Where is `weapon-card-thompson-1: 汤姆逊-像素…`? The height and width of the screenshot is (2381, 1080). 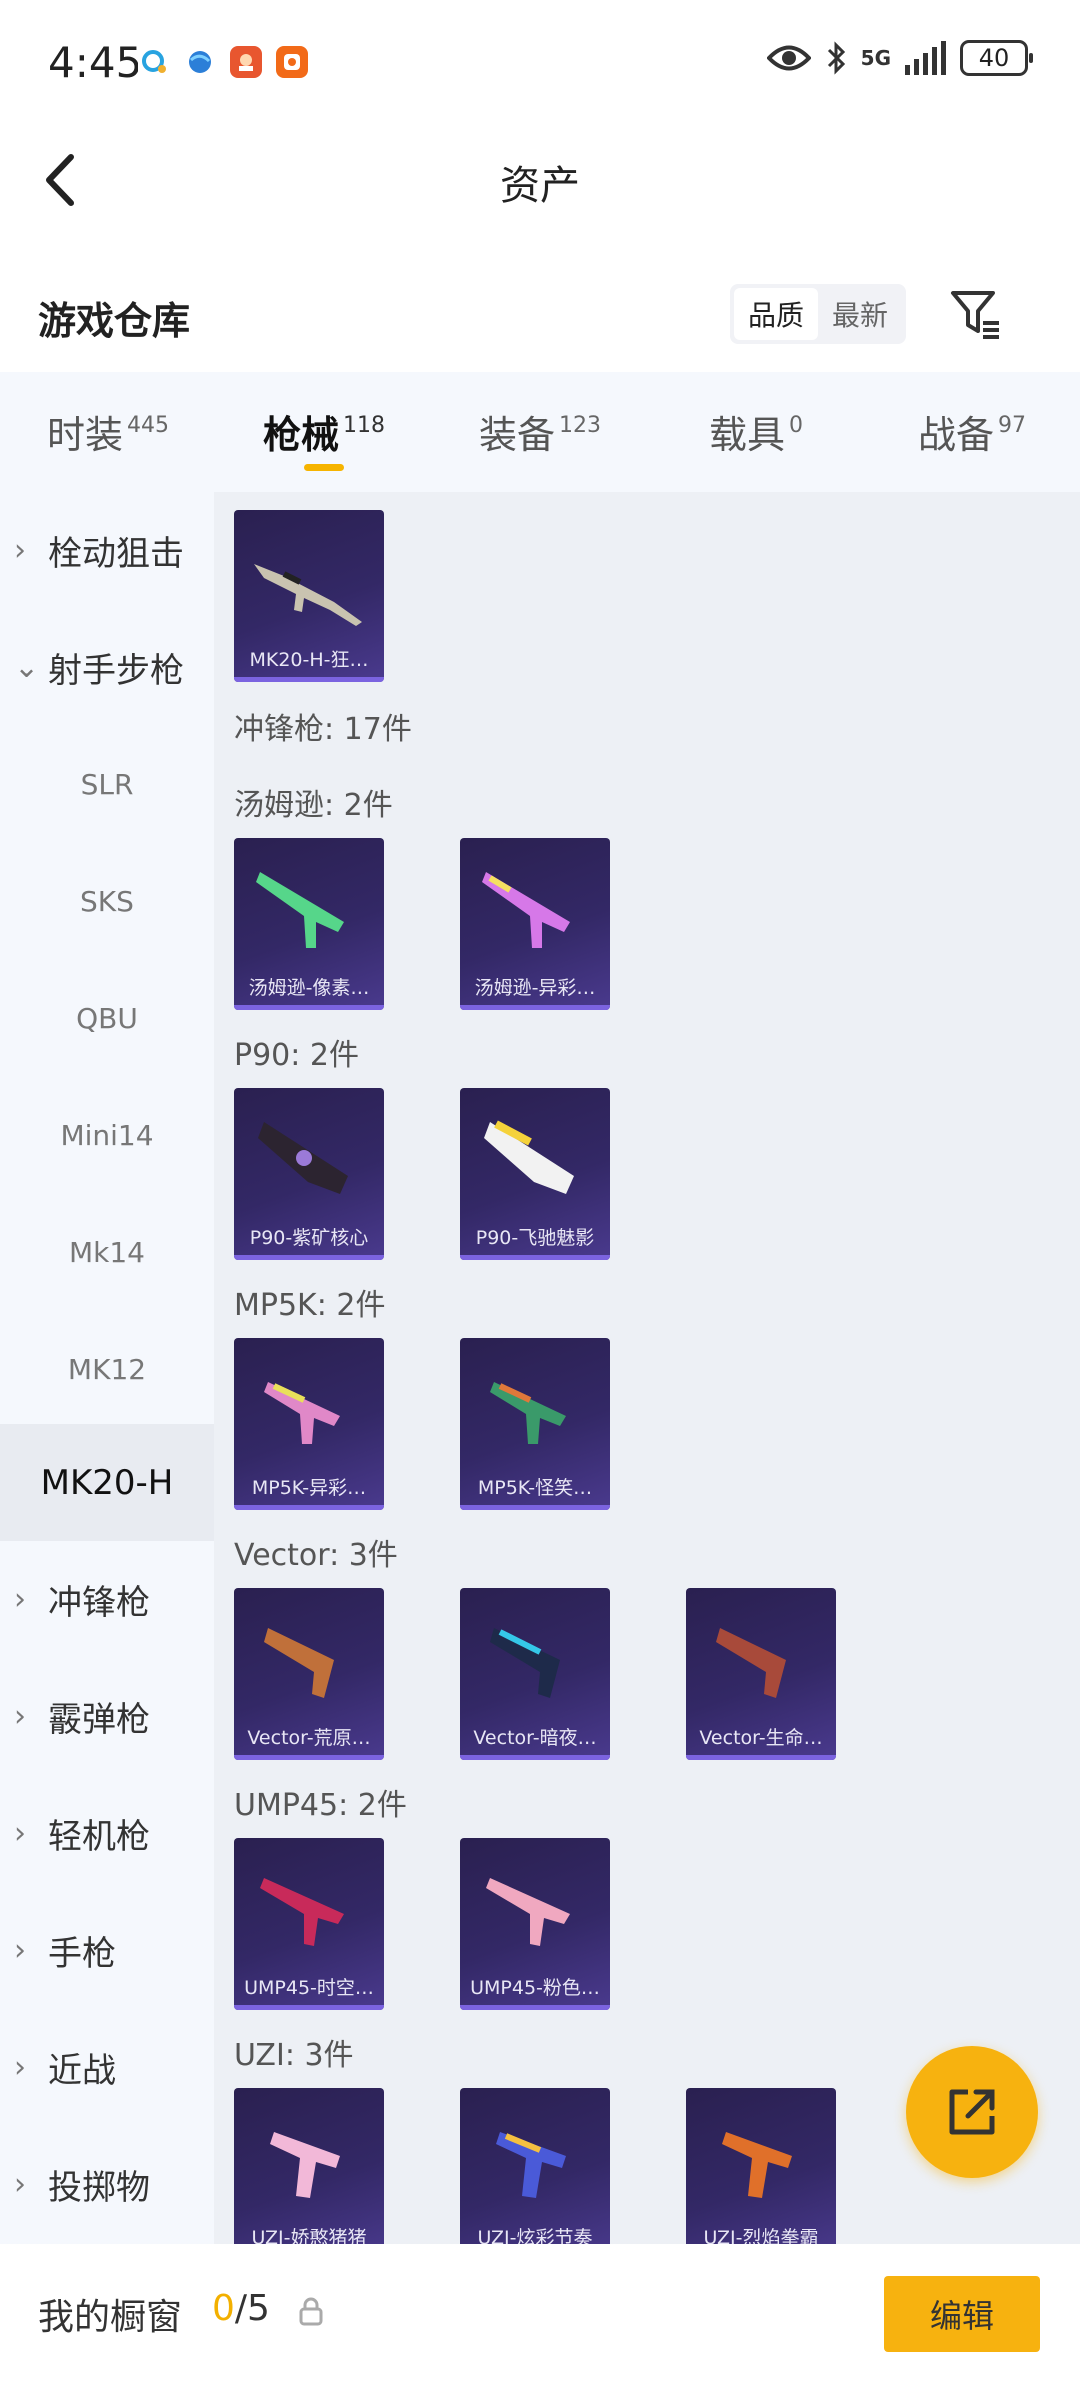
weapon-card-thompson-1: 汤姆逊-像素… is located at coordinates (309, 924).